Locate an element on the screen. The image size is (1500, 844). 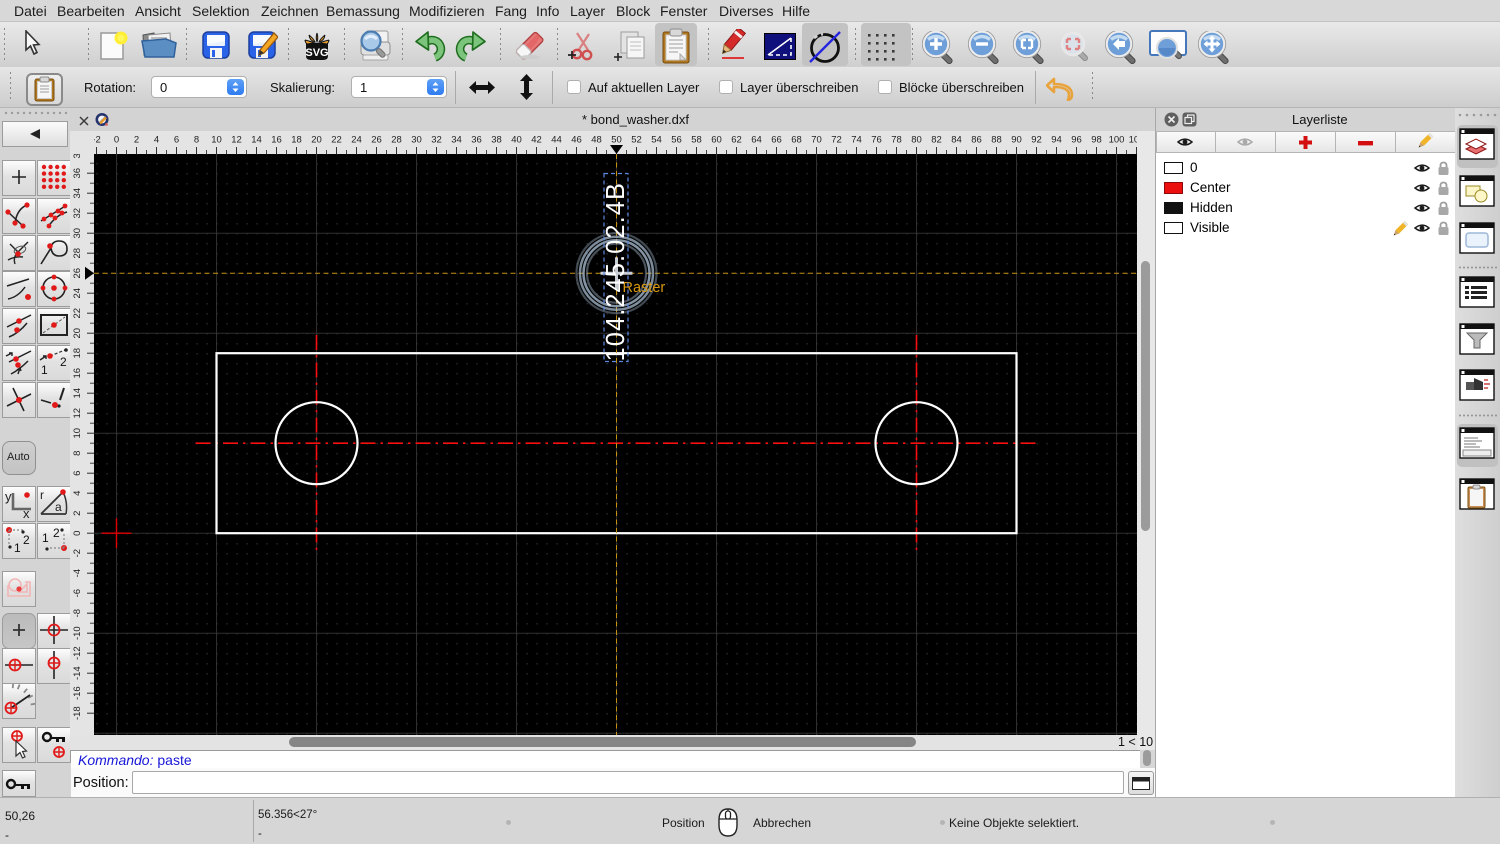
svg-text: 92 is located at coordinates (1036, 140).